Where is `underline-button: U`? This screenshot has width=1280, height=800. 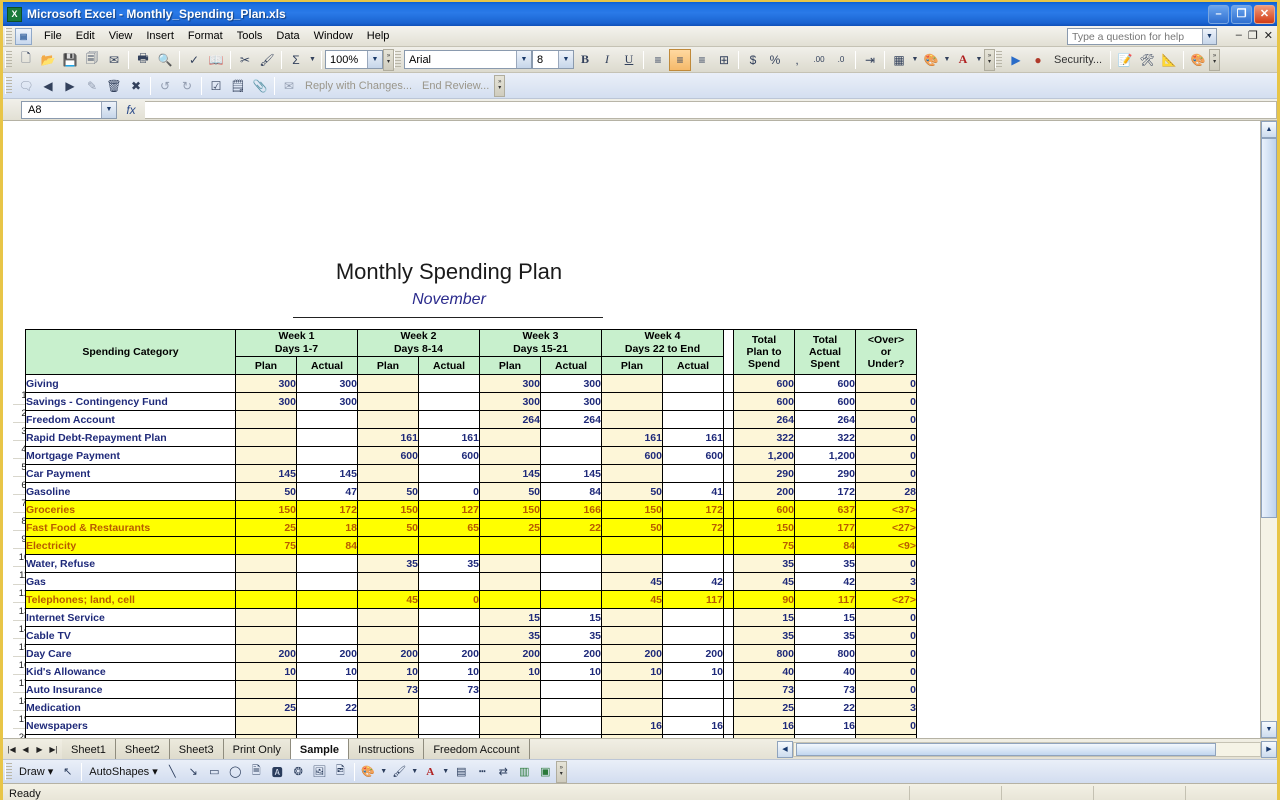
underline-button: U is located at coordinates (629, 60).